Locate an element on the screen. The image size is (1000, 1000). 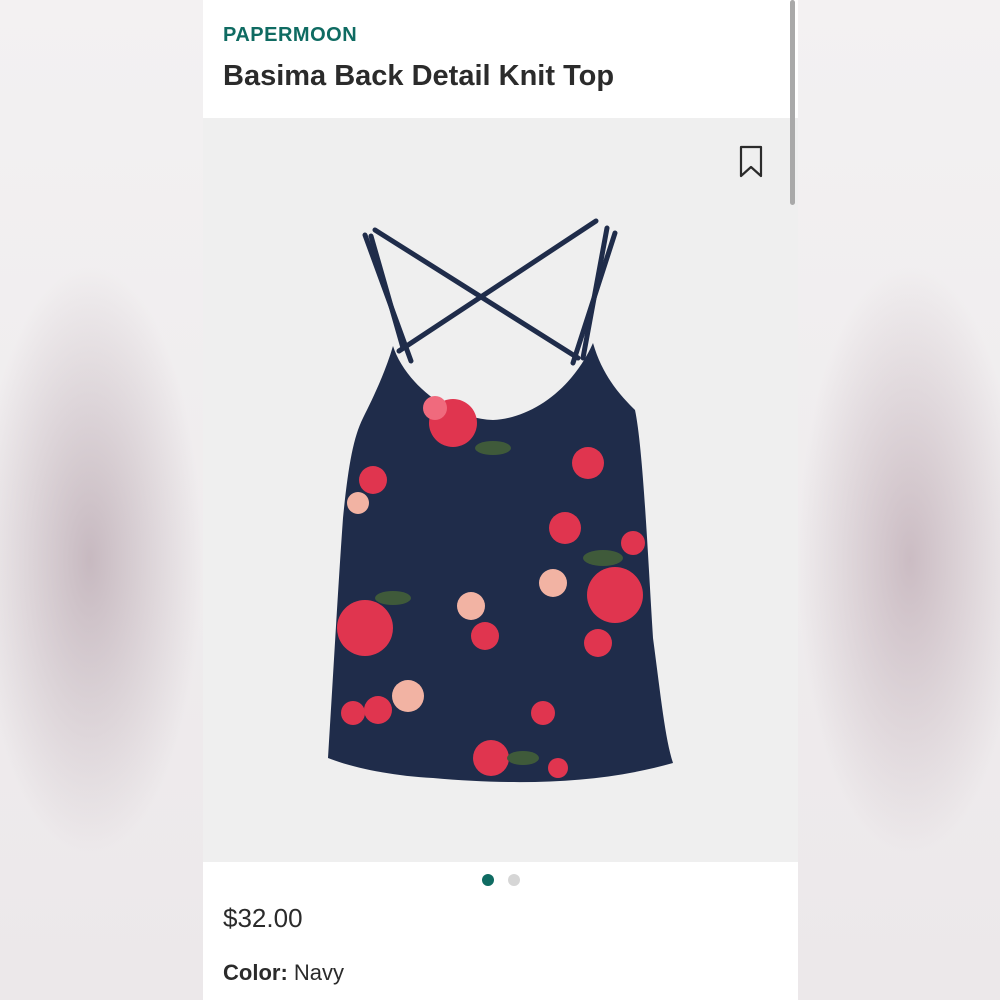
color-value: Navy is located at coordinates (319, 972).